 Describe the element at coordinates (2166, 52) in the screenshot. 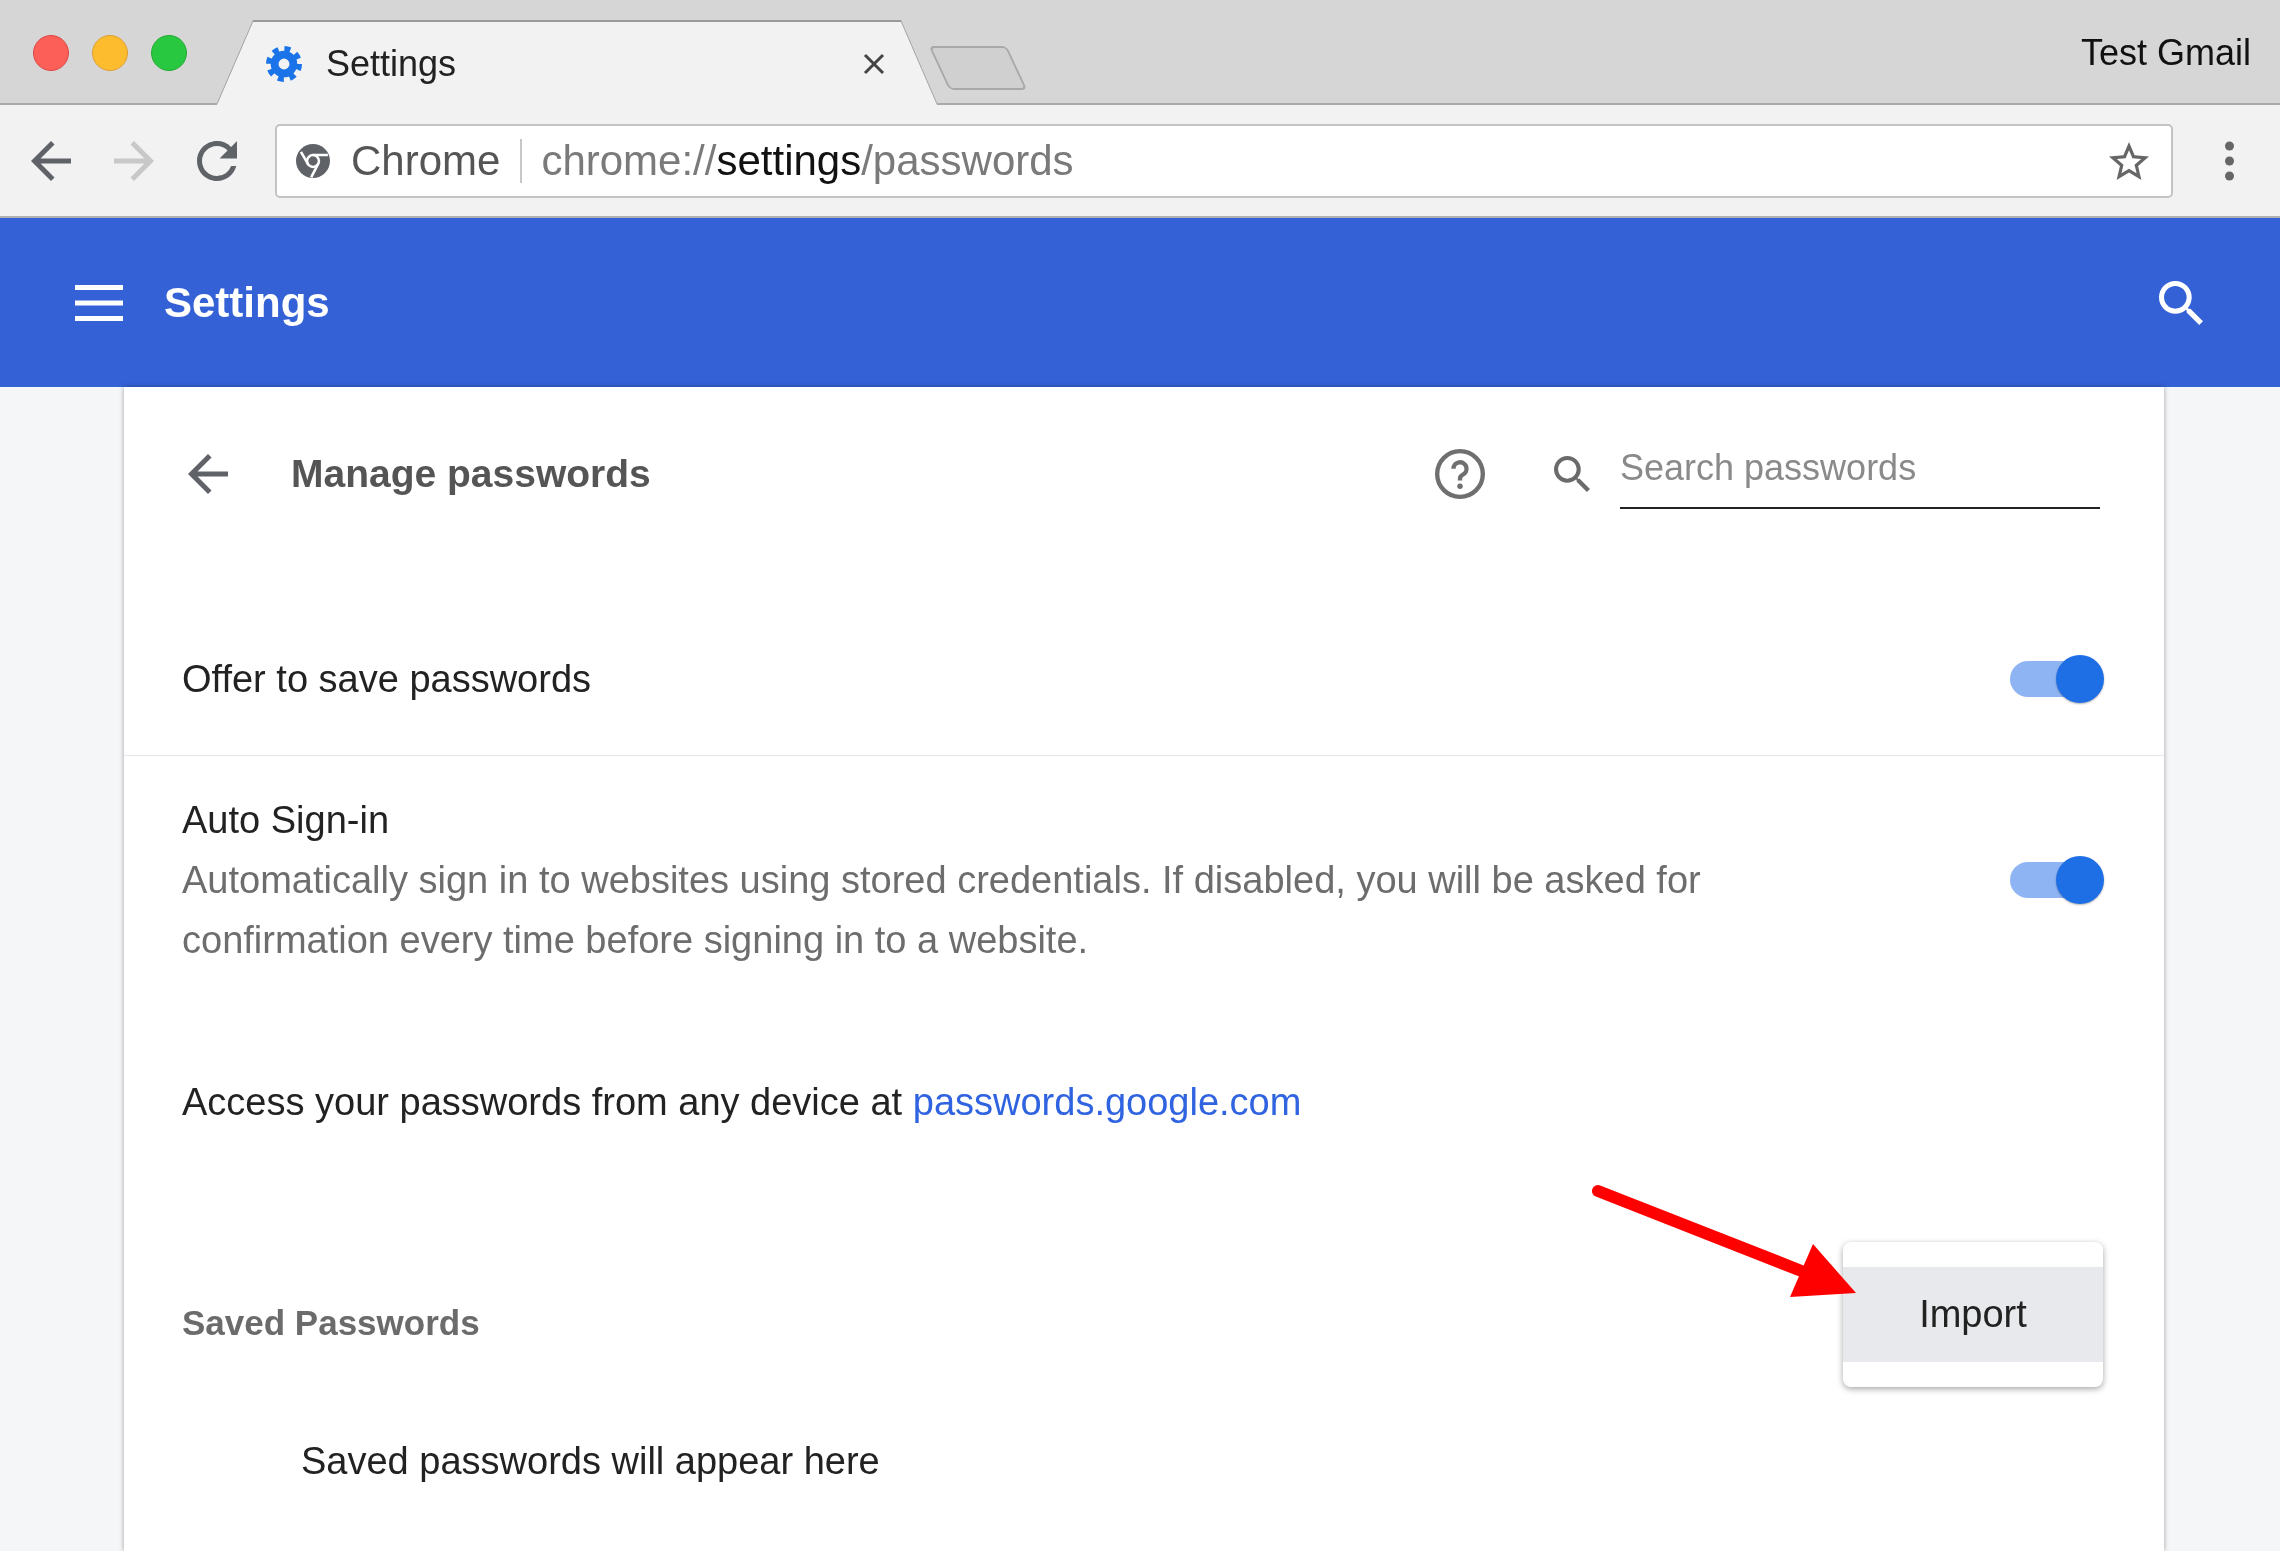

I see `profile-name: Test Gmail` at that location.